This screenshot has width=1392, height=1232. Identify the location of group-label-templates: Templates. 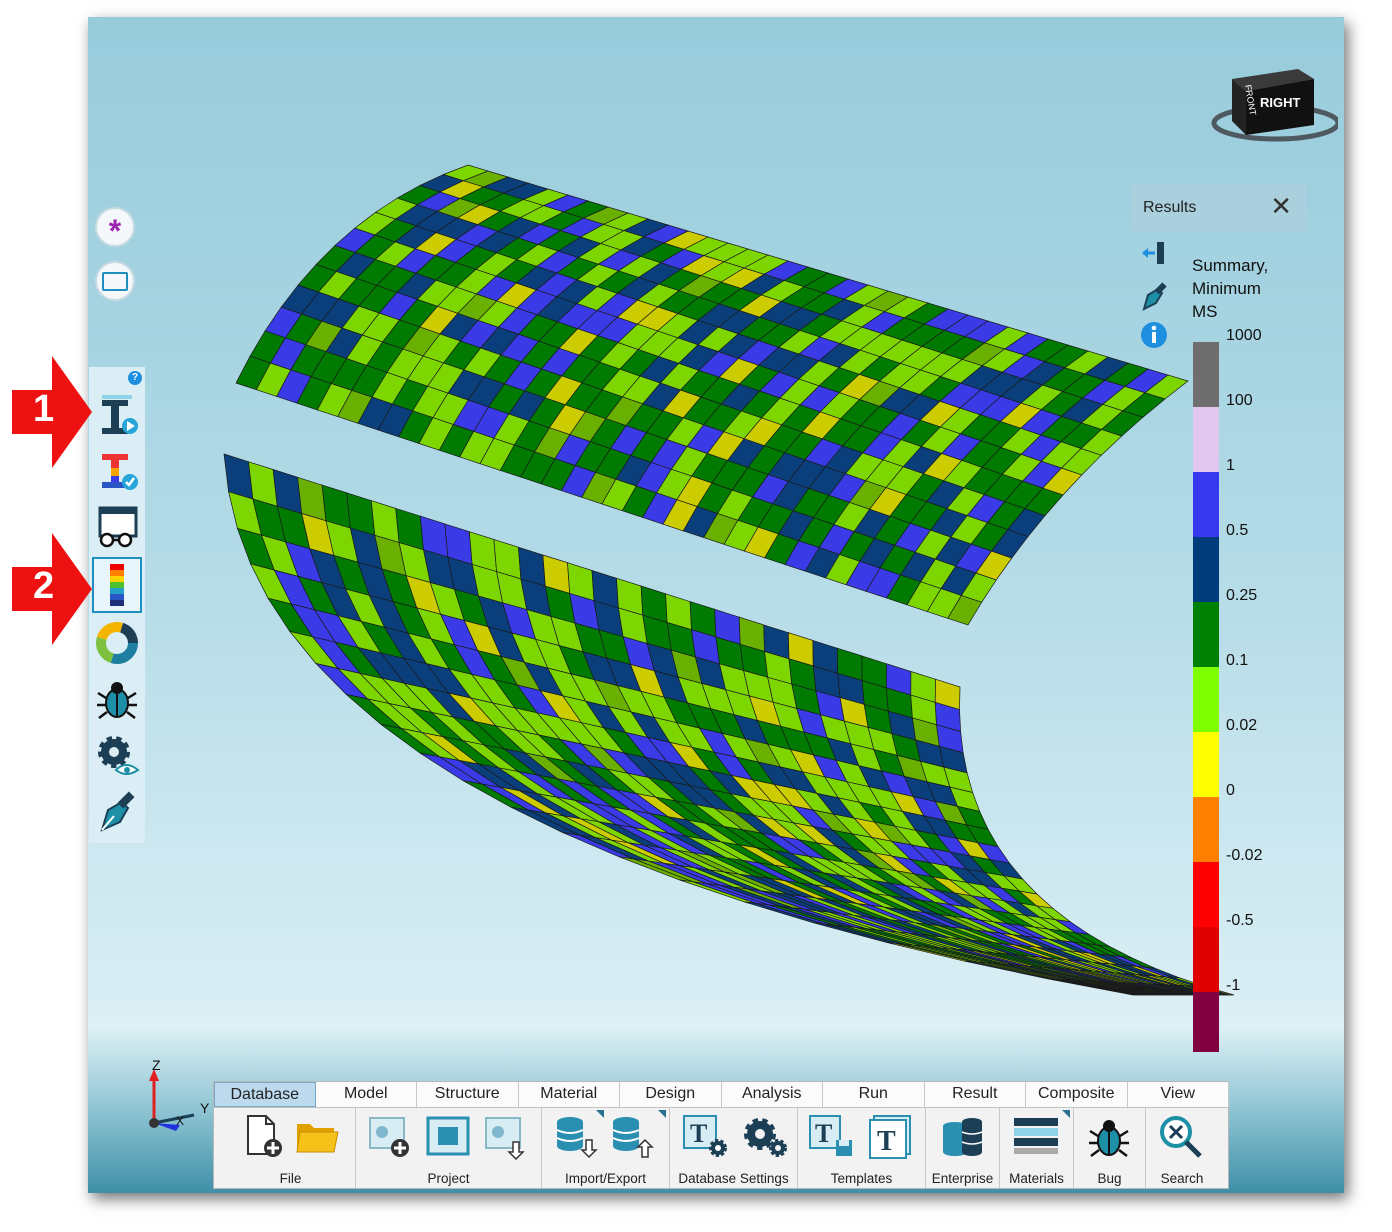
(861, 1178).